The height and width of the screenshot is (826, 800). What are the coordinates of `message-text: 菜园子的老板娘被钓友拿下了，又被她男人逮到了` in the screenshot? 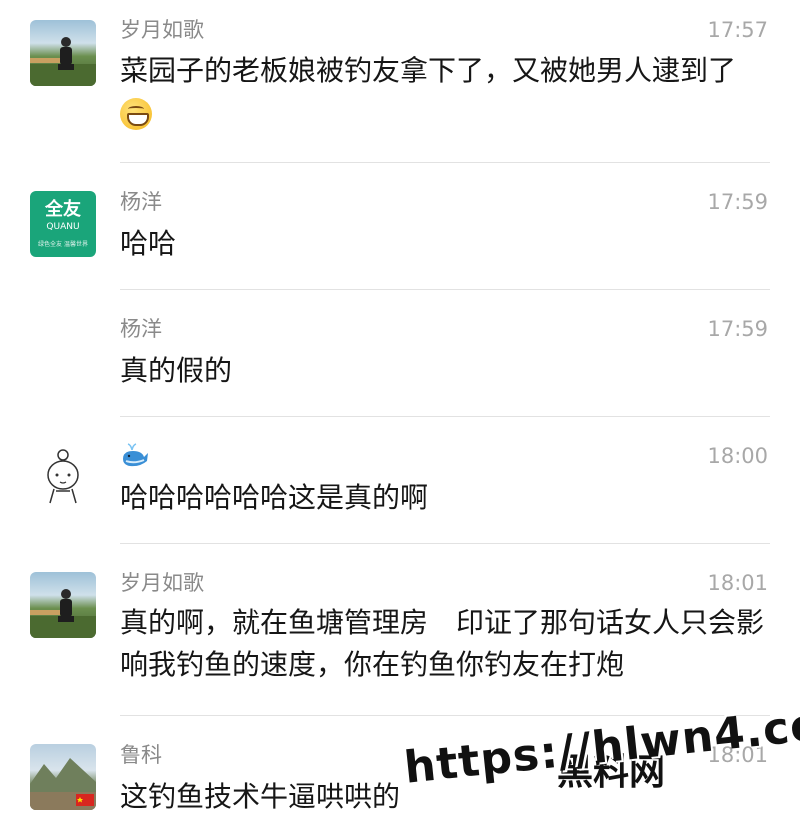 It's located at (445, 92).